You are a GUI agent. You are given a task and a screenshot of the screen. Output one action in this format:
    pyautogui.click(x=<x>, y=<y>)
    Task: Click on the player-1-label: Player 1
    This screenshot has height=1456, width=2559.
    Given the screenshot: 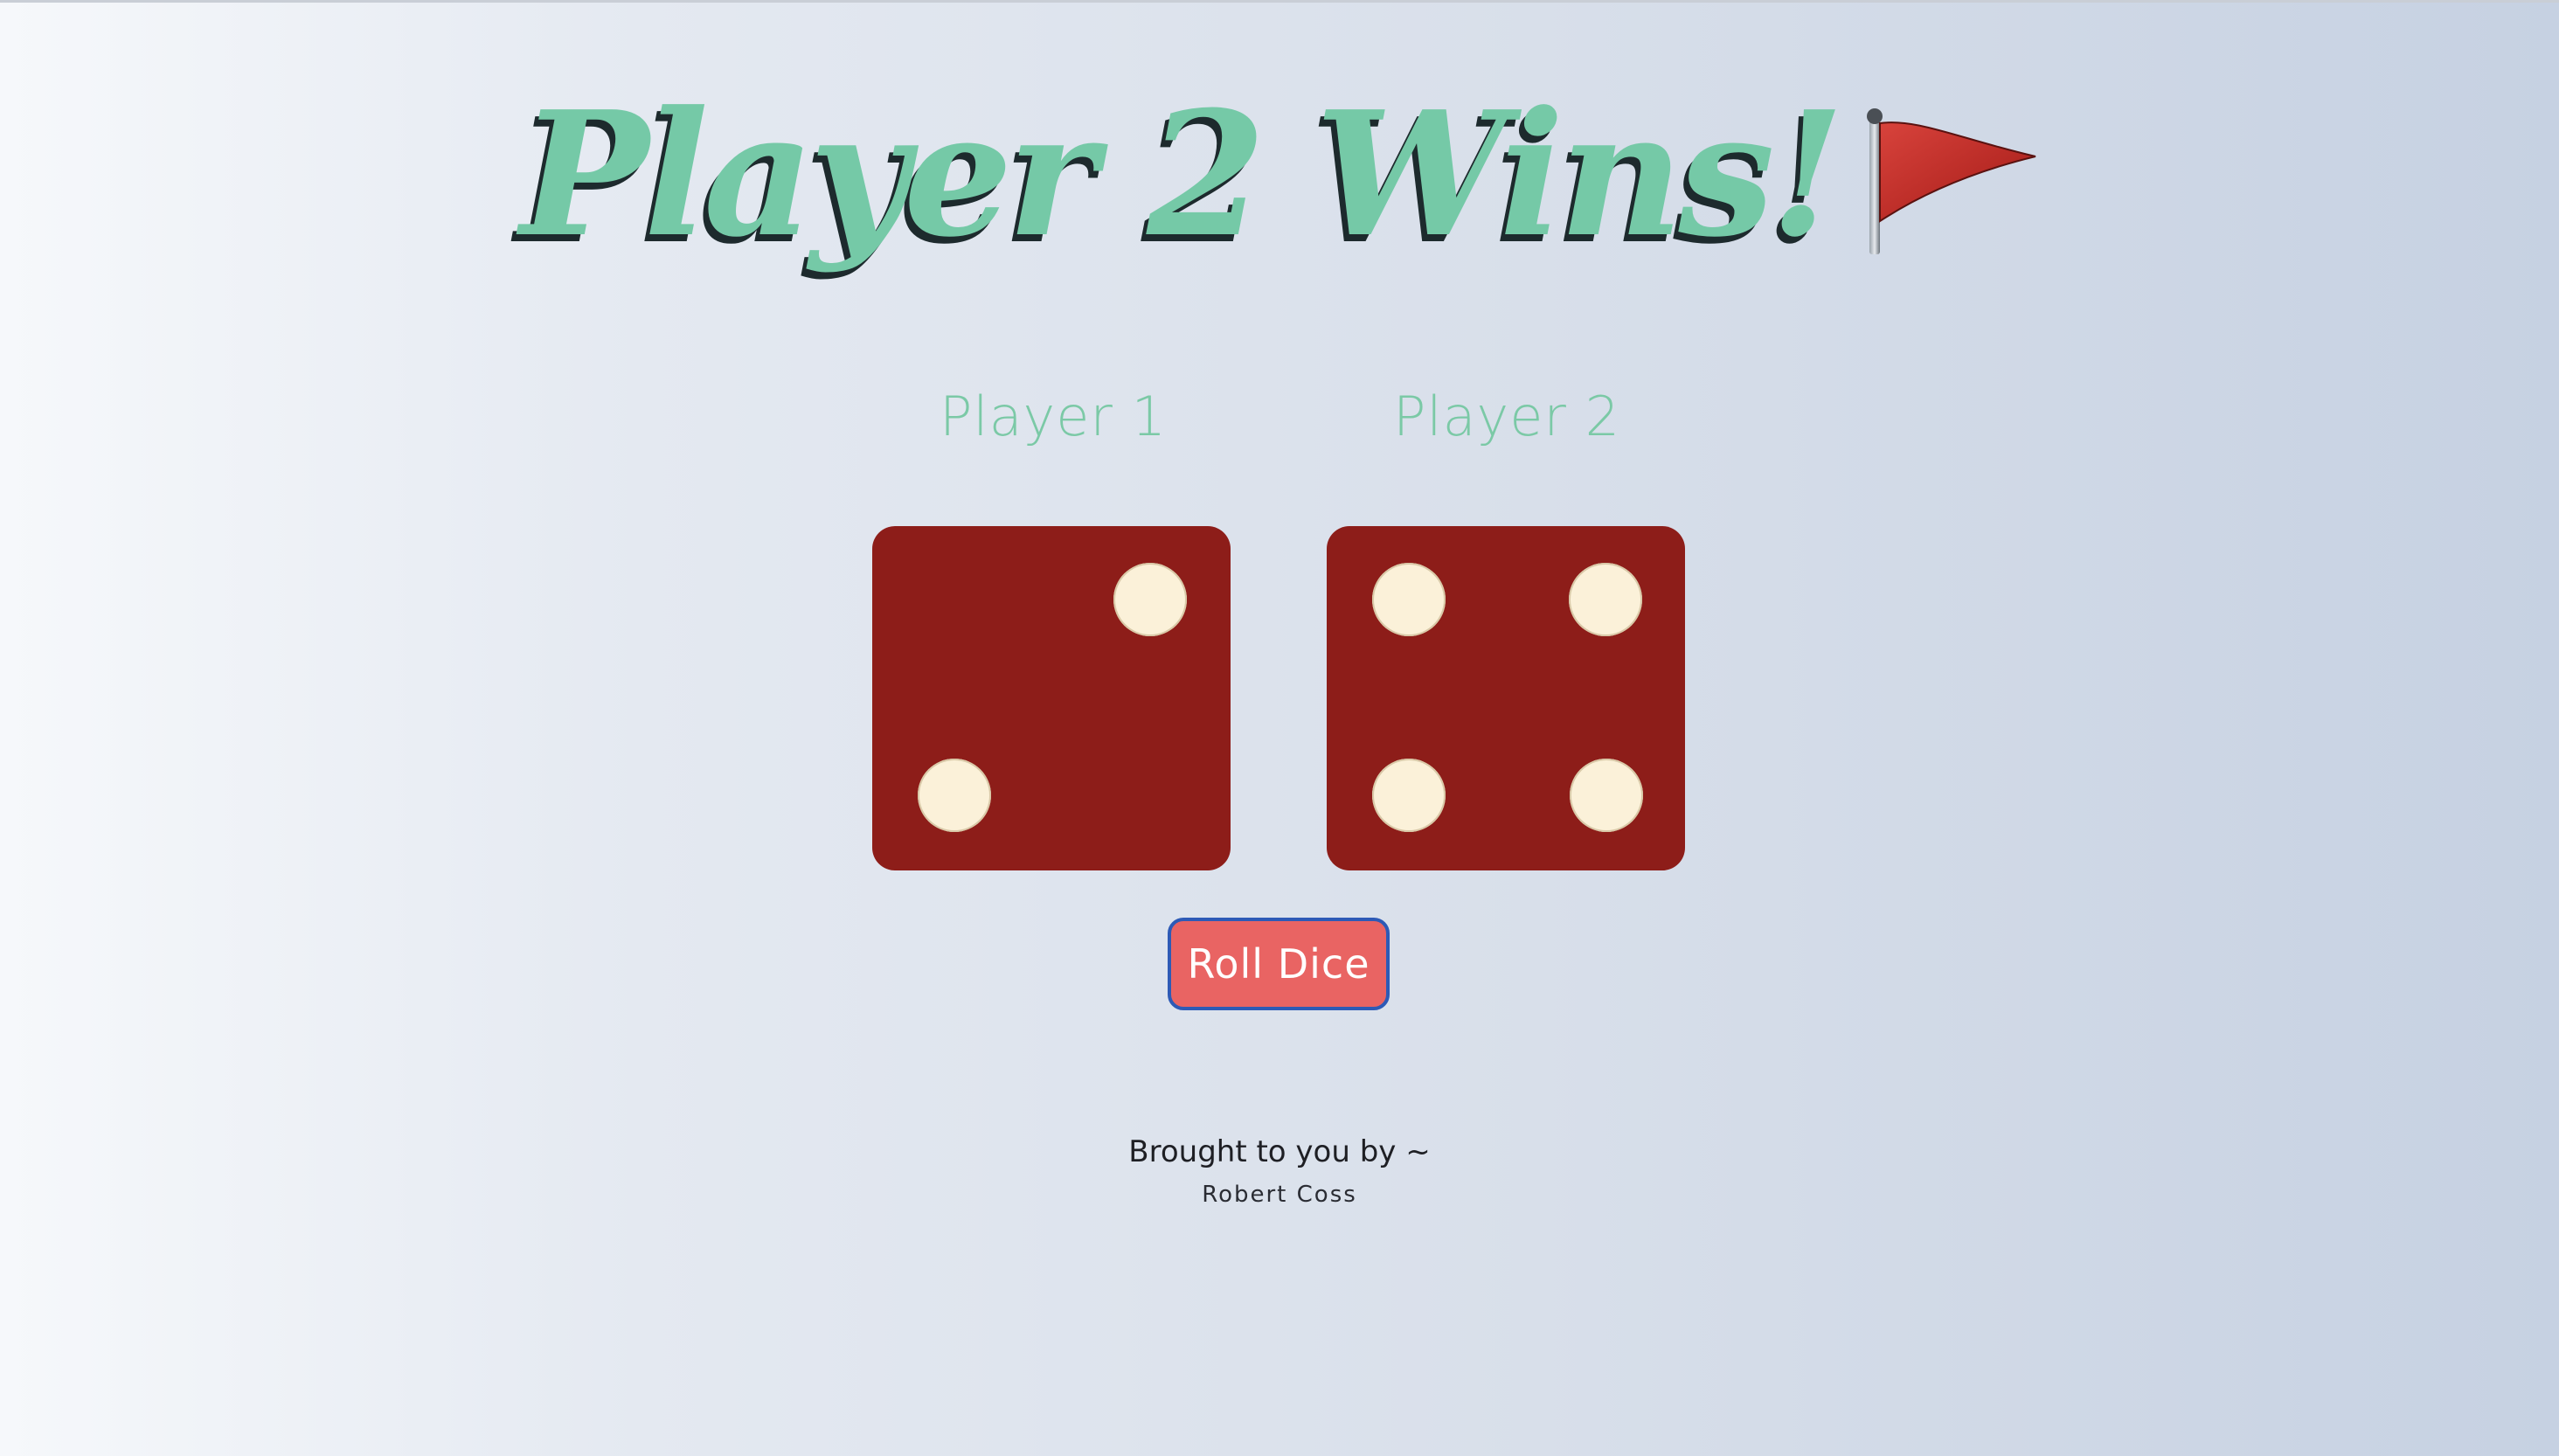 What is the action you would take?
    pyautogui.click(x=1053, y=416)
    